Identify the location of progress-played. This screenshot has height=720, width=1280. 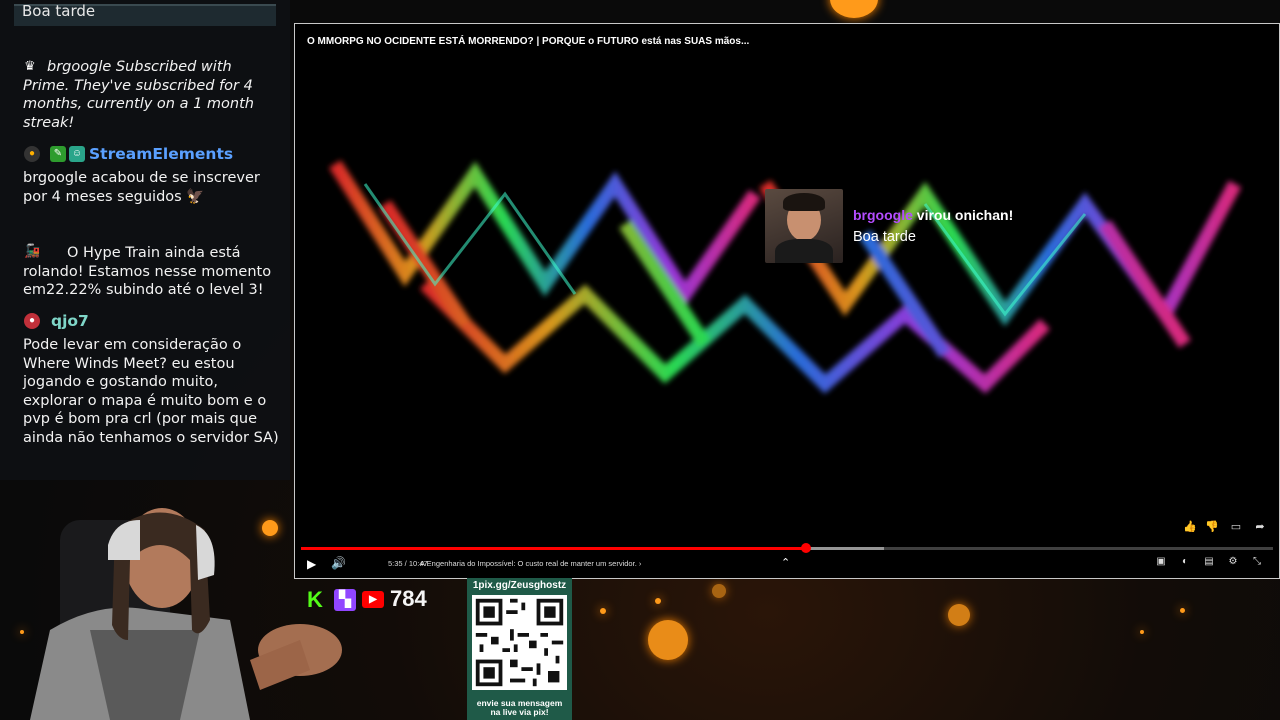
(554, 548).